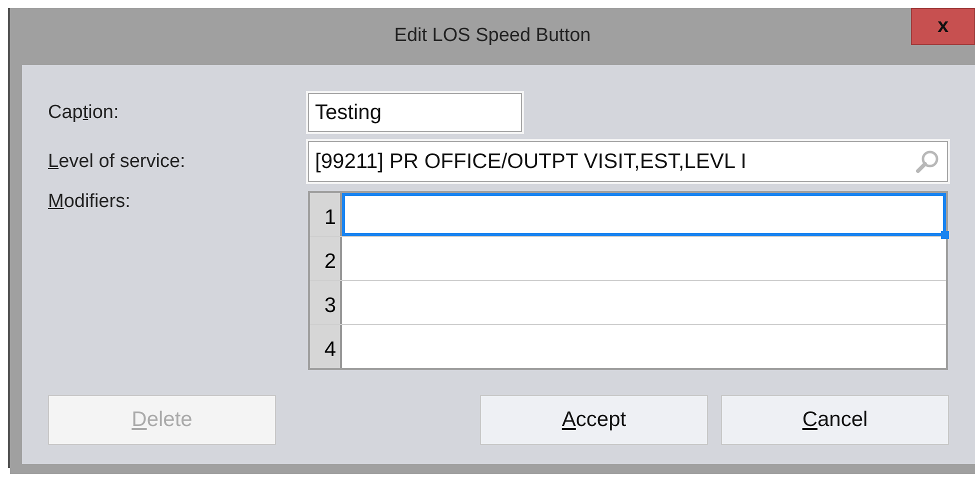  What do you see at coordinates (594, 420) in the screenshot?
I see `accept-button: Accept` at bounding box center [594, 420].